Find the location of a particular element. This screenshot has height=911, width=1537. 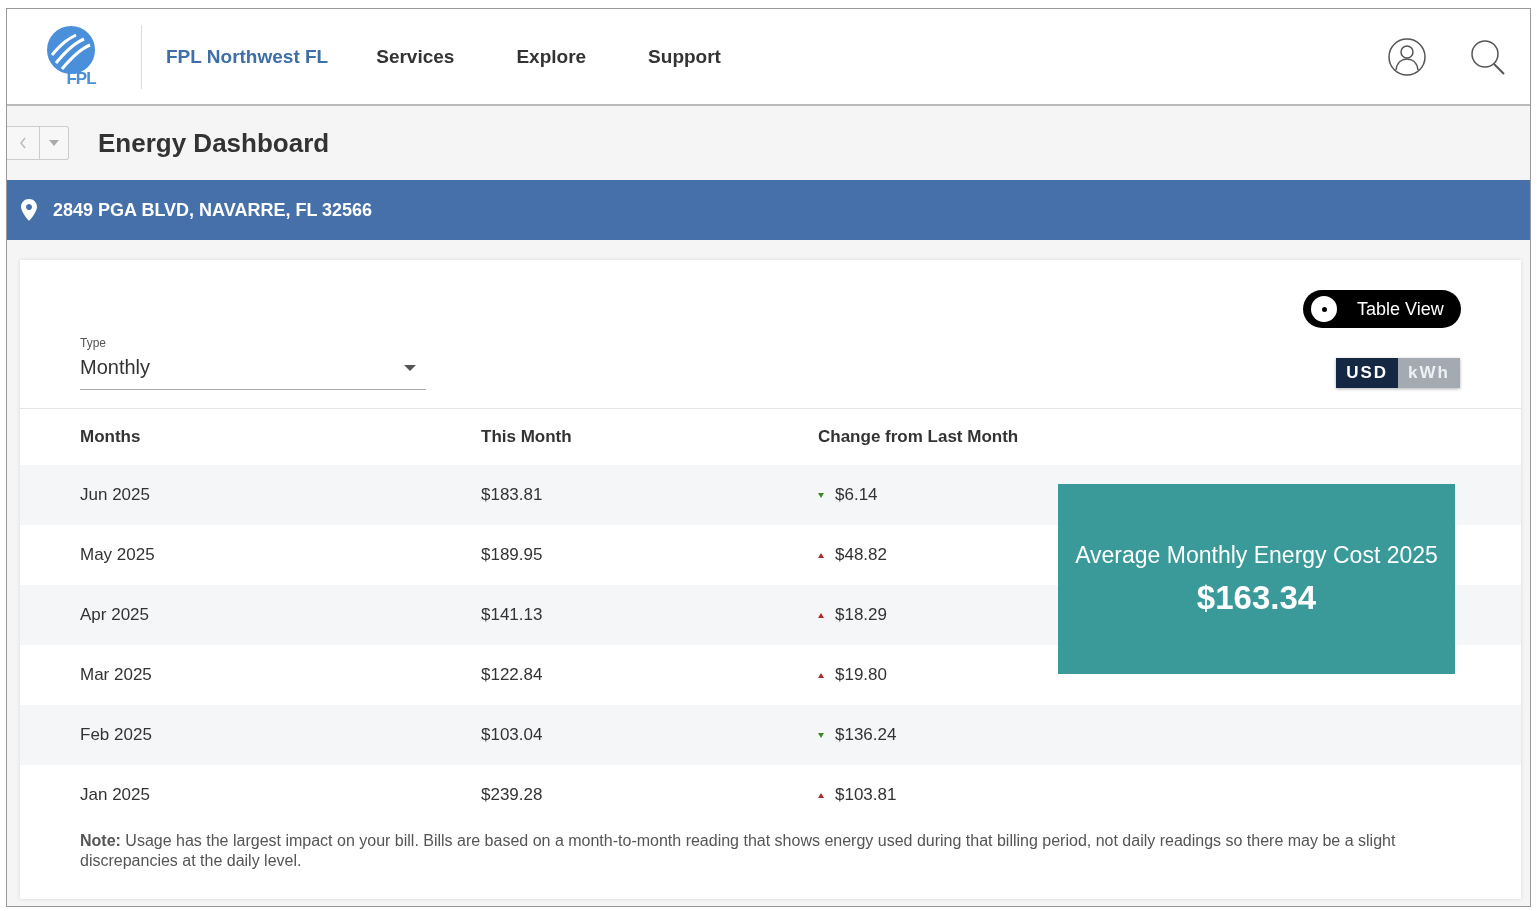

average-cost-title: Average Monthly Energy Cost 2025 is located at coordinates (1256, 555).